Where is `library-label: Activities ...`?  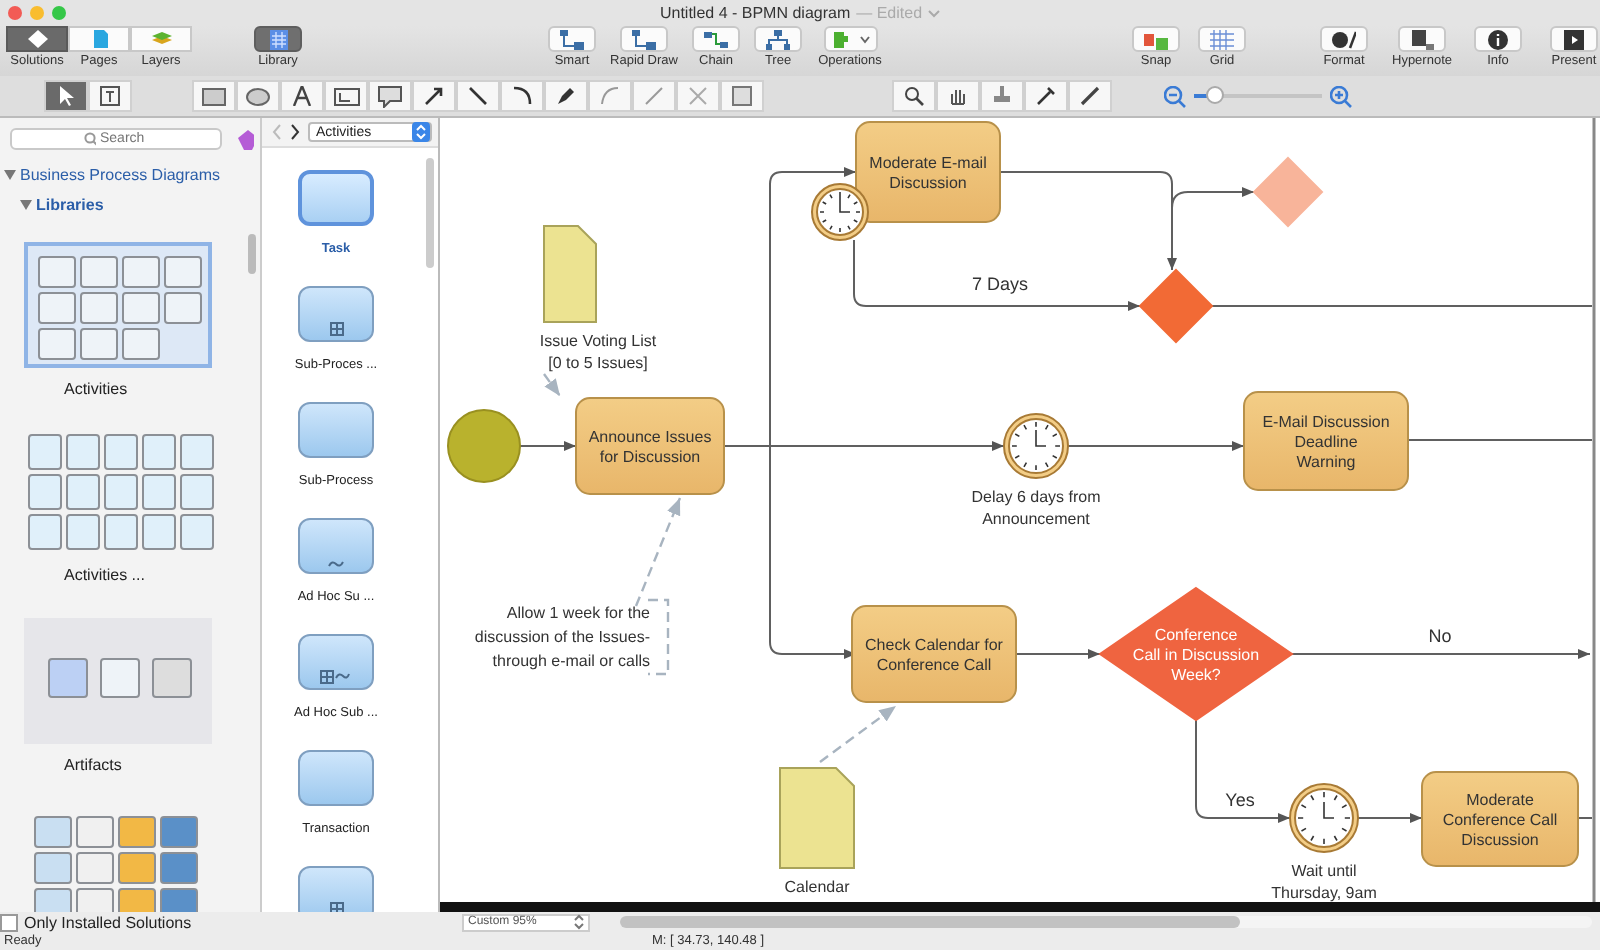
library-label: Activities ... is located at coordinates (105, 575).